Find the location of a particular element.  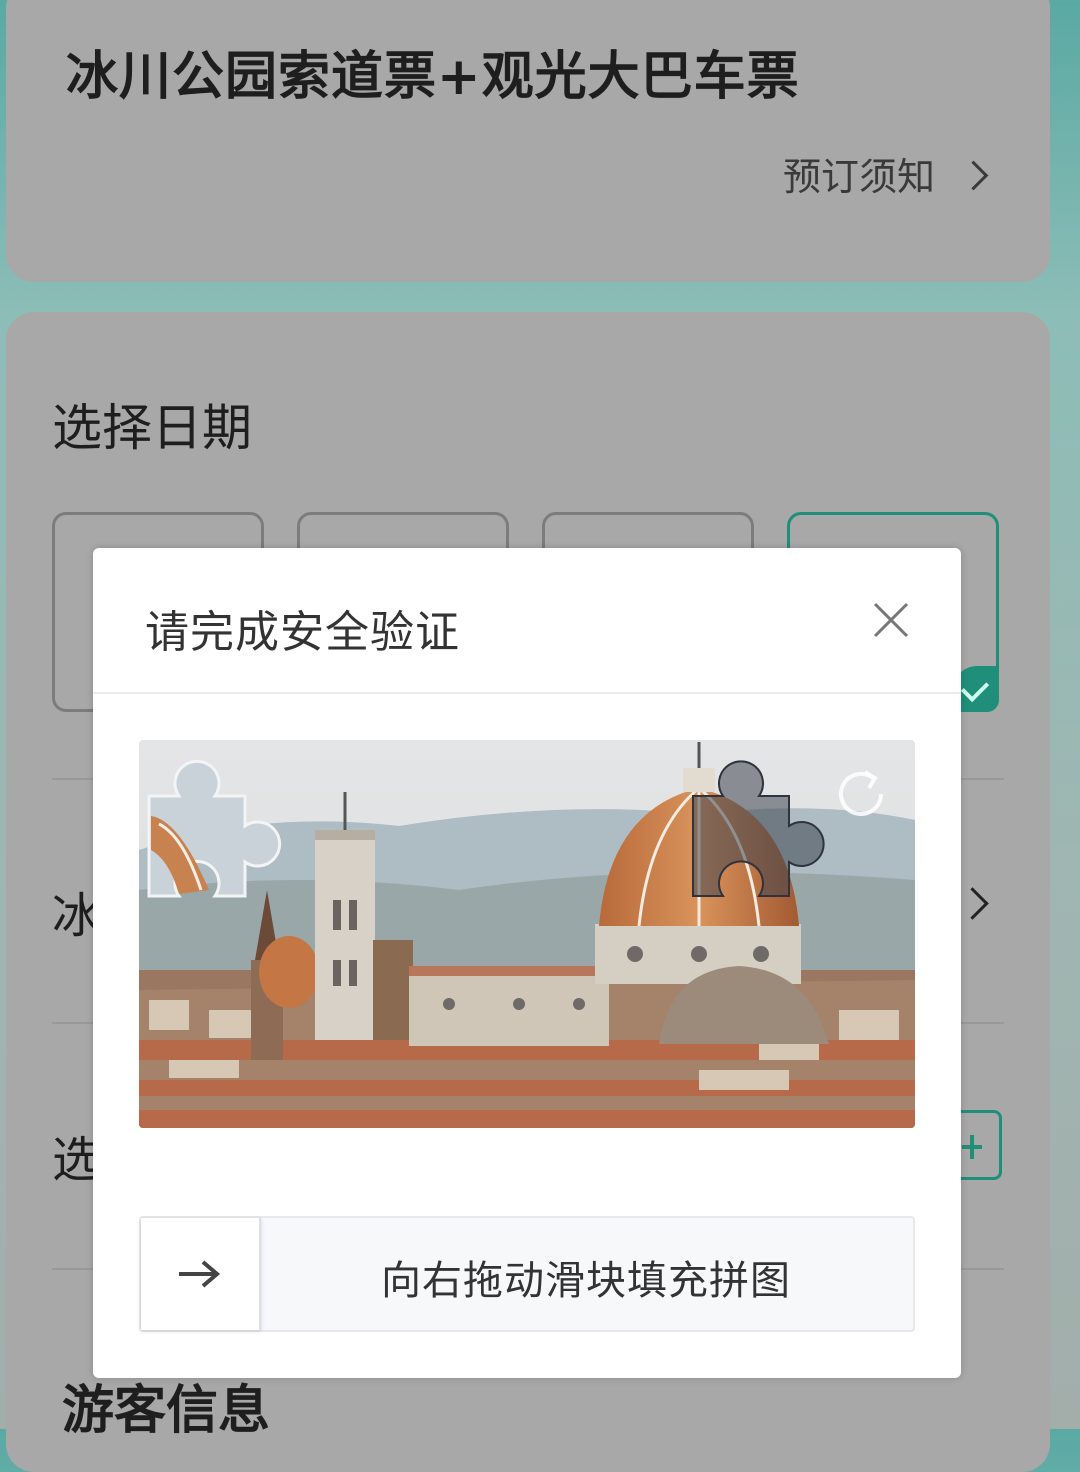

arrow-right-icon is located at coordinates (200, 1274).